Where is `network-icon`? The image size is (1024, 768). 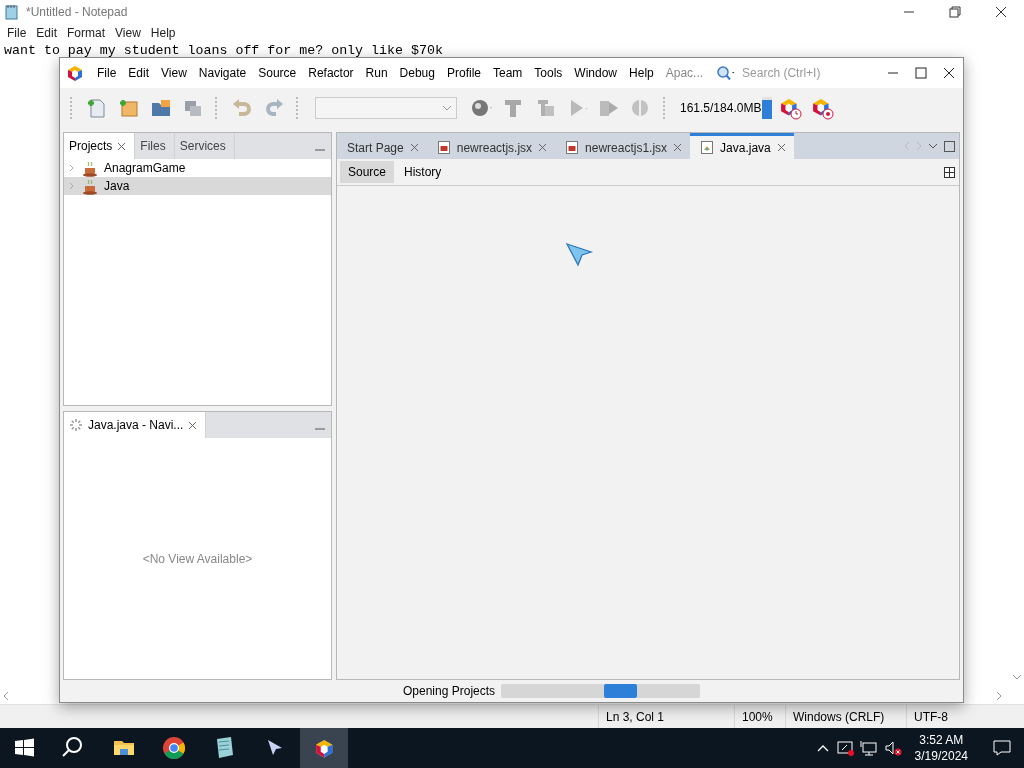
network-icon is located at coordinates (868, 748).